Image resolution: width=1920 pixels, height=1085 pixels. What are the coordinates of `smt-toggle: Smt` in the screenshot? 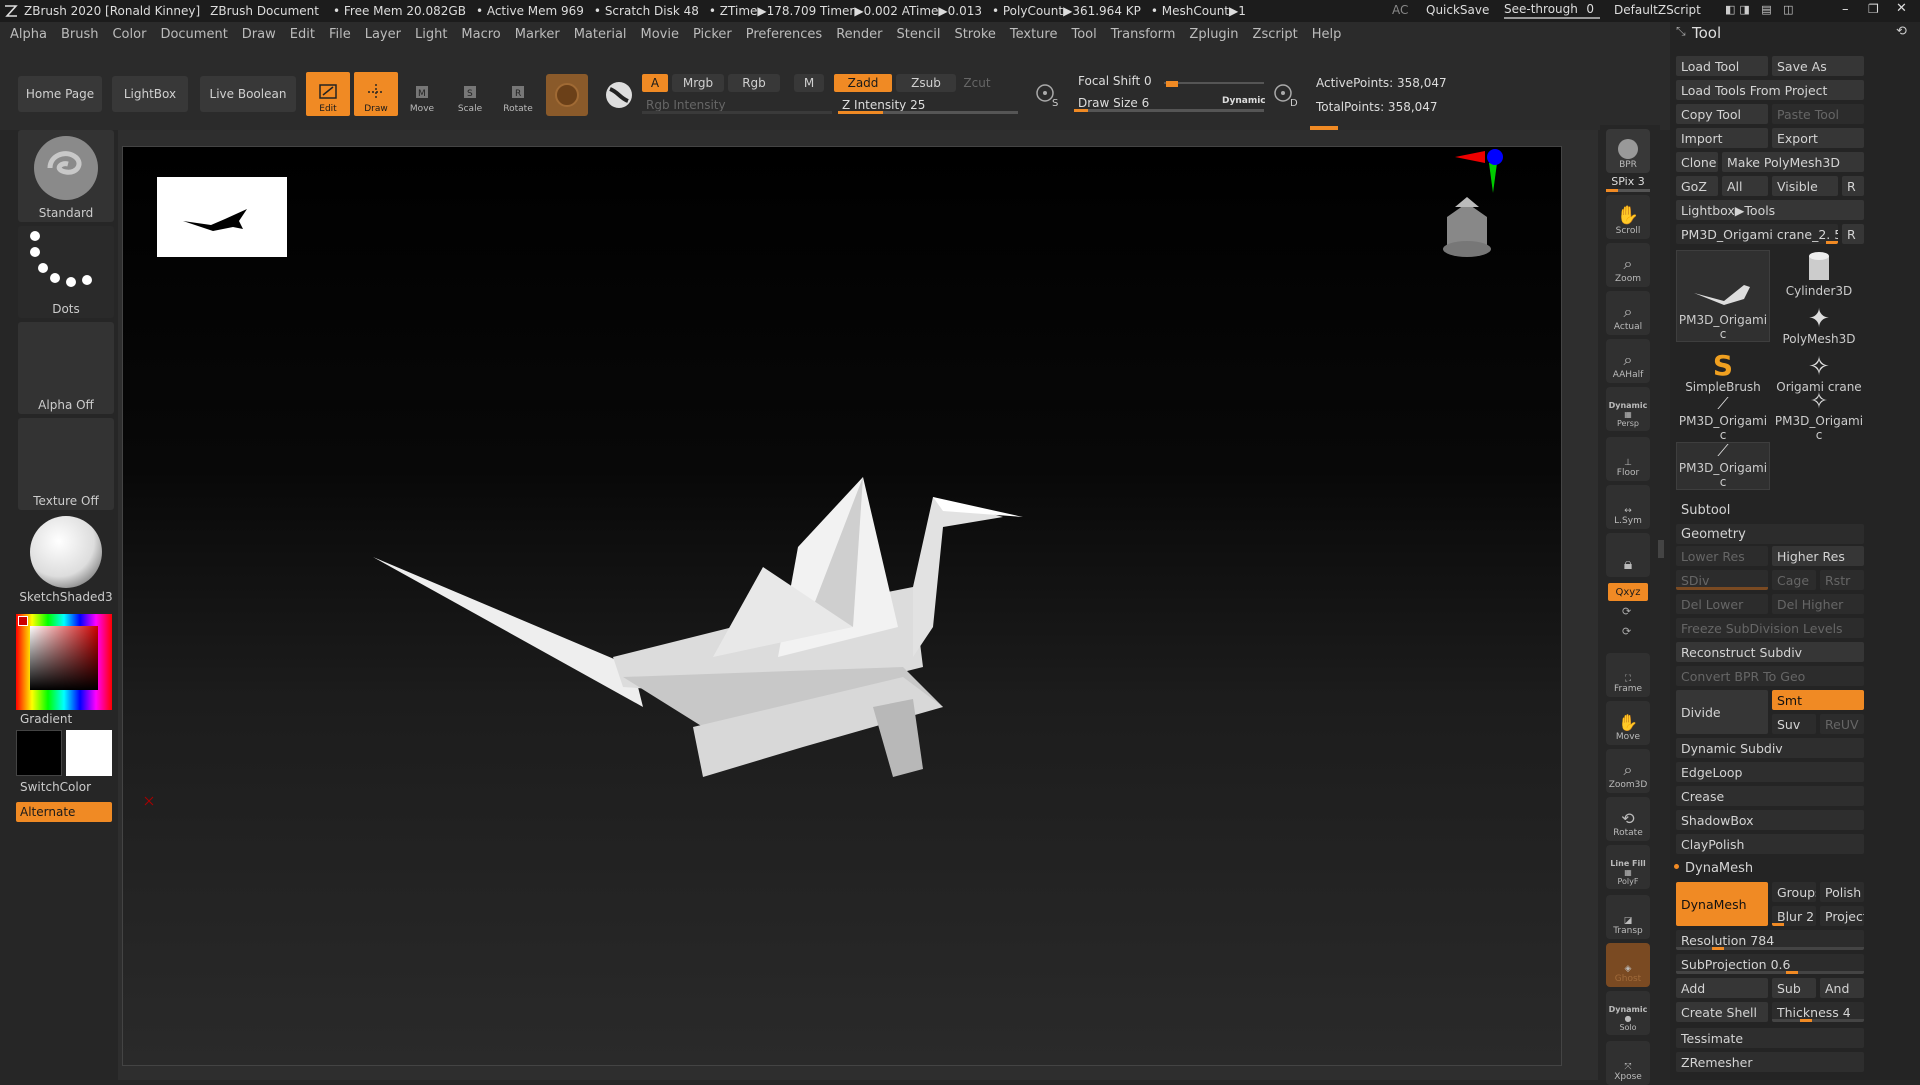 It's located at (1818, 700).